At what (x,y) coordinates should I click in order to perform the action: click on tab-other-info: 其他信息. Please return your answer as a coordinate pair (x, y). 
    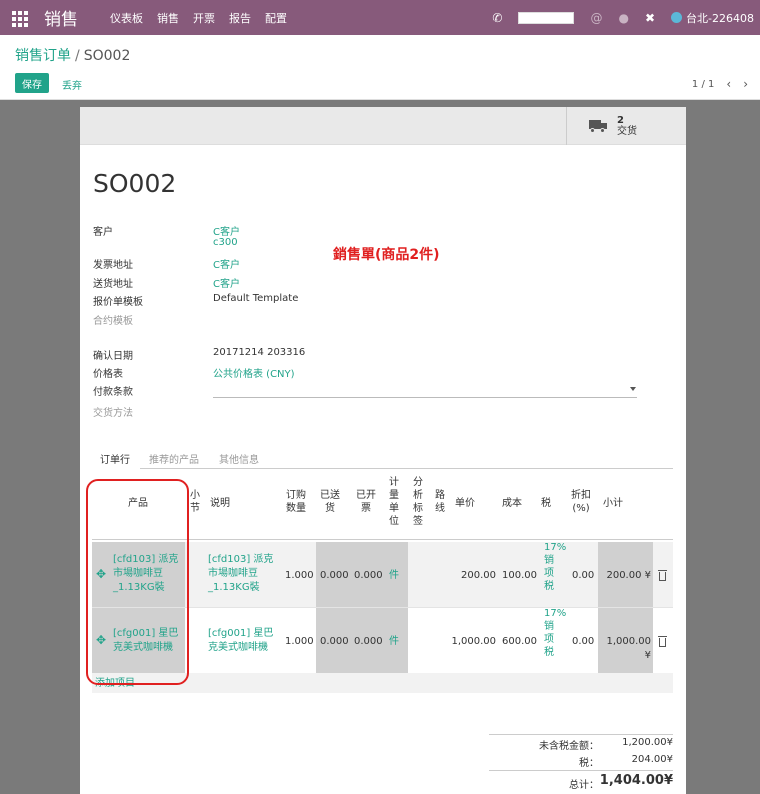
    Looking at the image, I should click on (239, 458).